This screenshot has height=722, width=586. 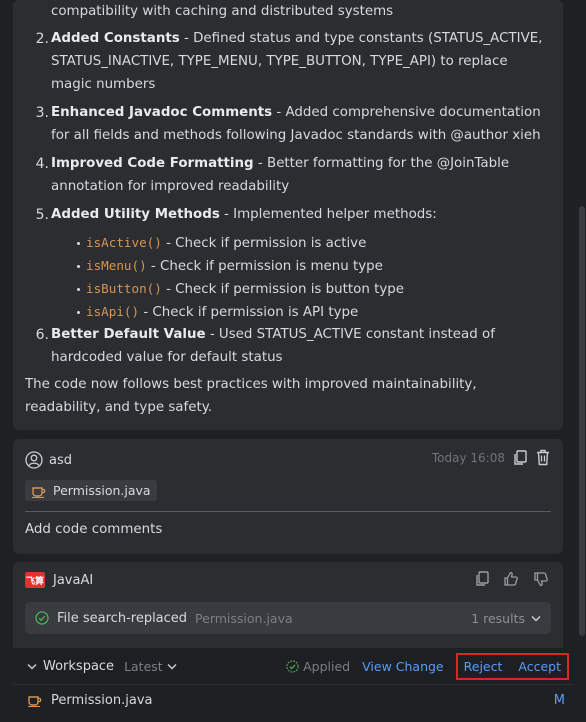 I want to click on username: asd, so click(x=60, y=460).